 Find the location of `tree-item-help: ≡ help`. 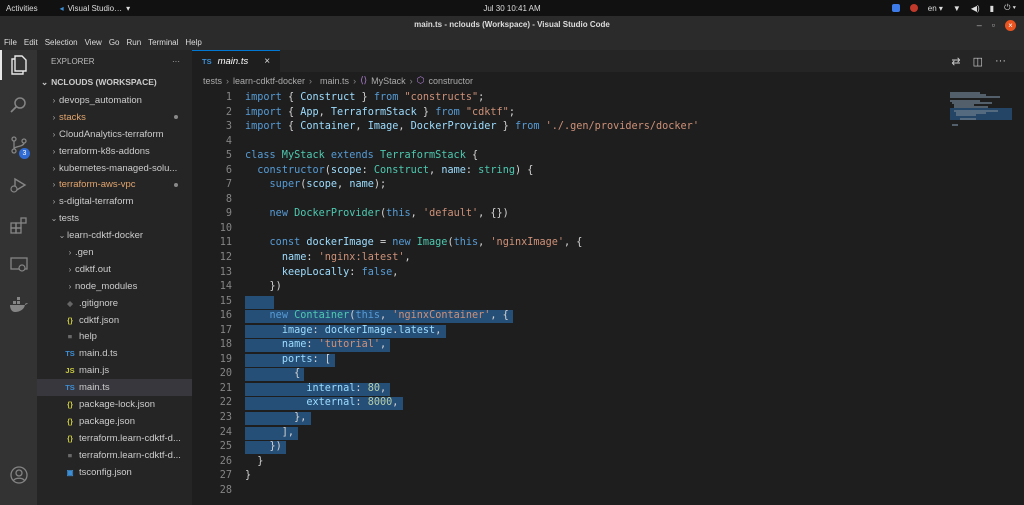

tree-item-help: ≡ help is located at coordinates (114, 336).